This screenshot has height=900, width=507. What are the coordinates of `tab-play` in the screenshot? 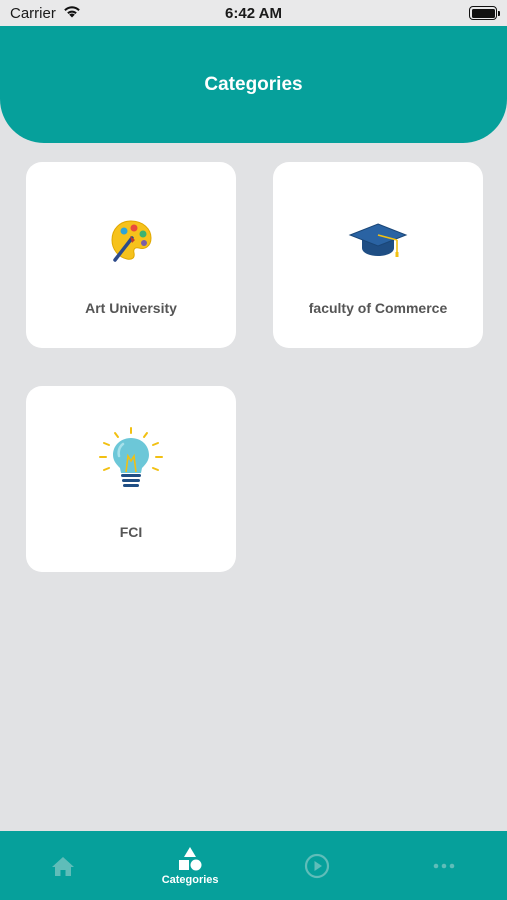 It's located at (317, 865).